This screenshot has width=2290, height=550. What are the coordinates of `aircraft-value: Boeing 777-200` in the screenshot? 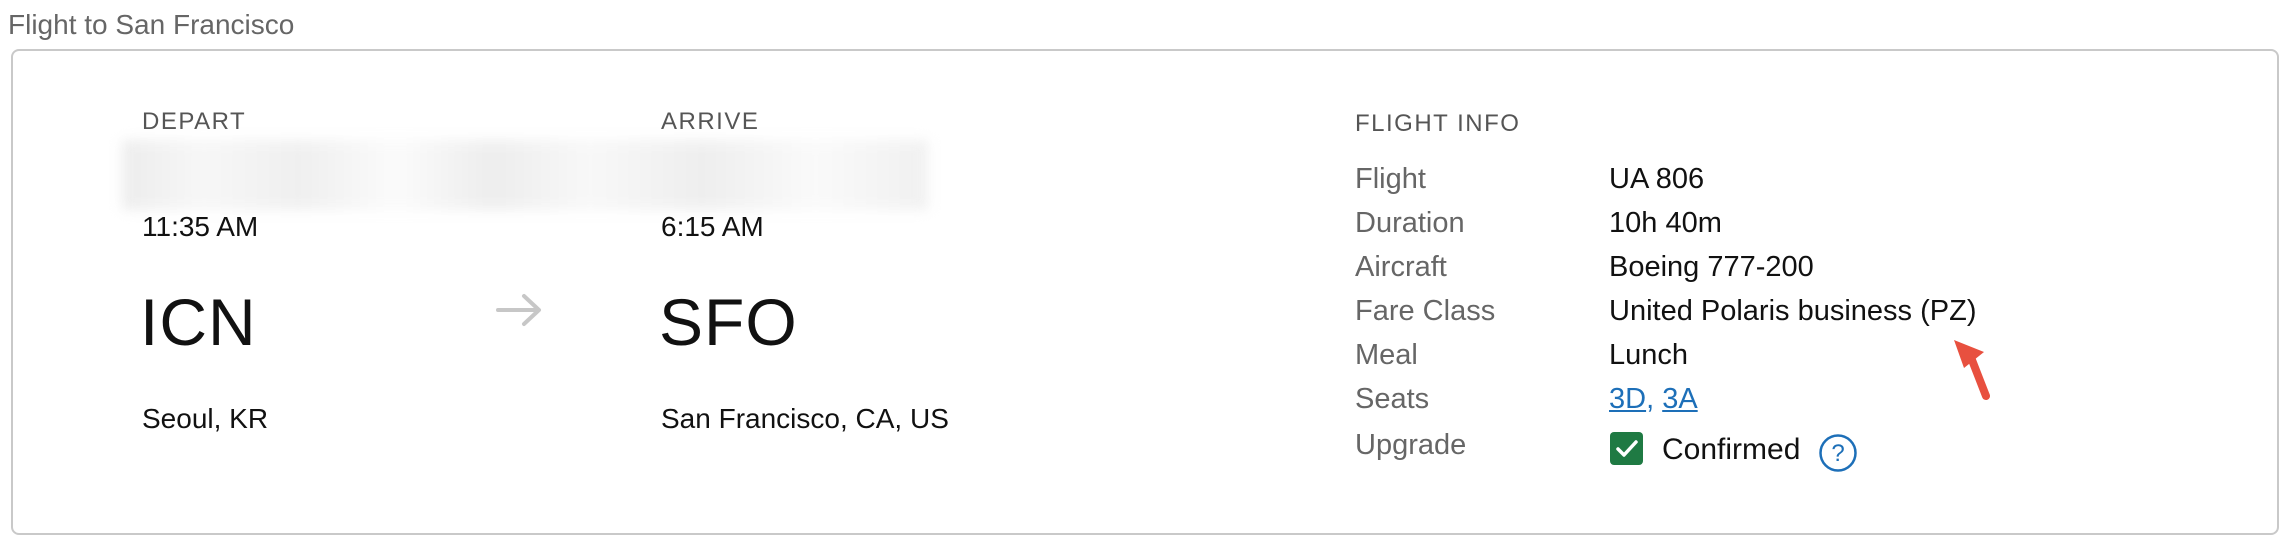 It's located at (1711, 267).